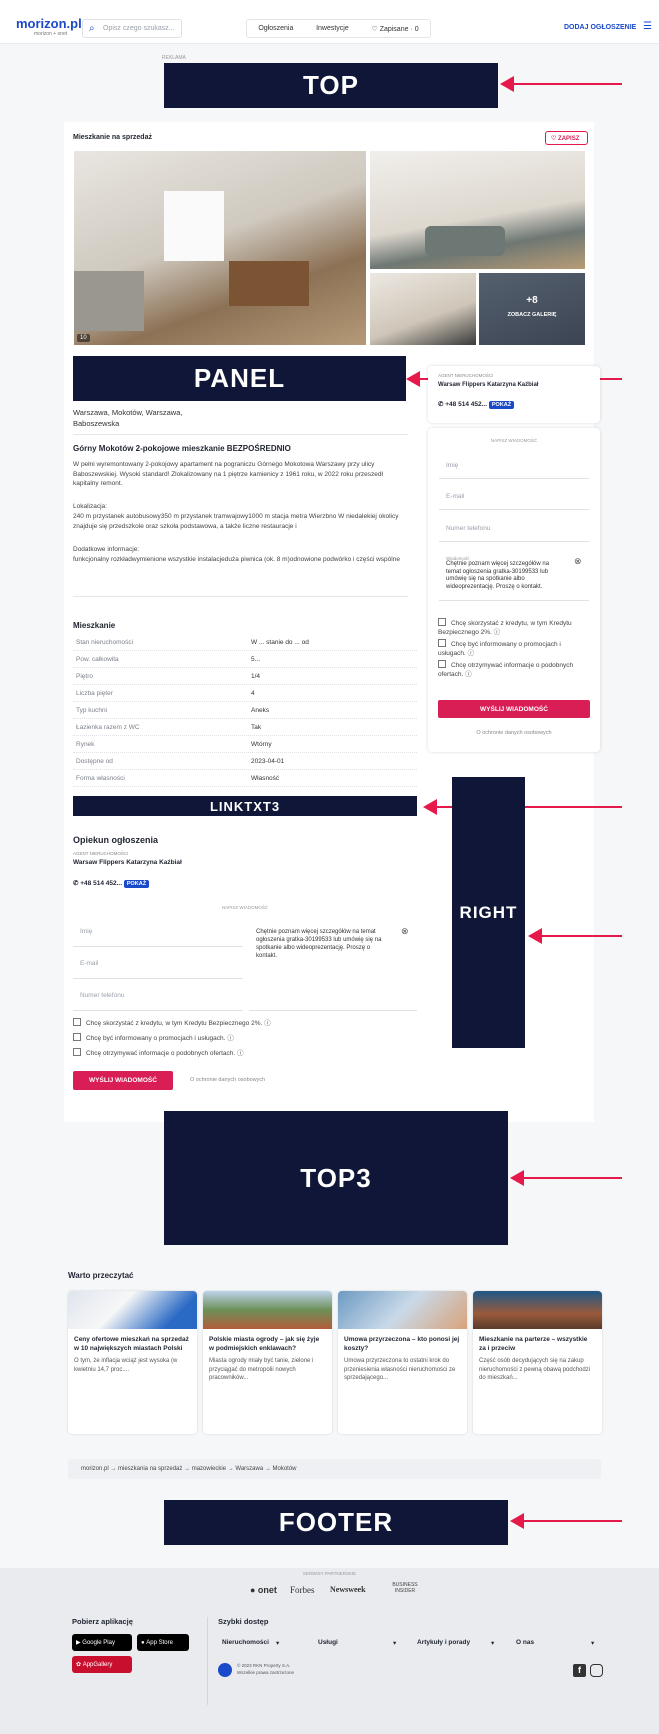 This screenshot has height=1734, width=659. I want to click on phone-input: Numer telefonu, so click(514, 530).